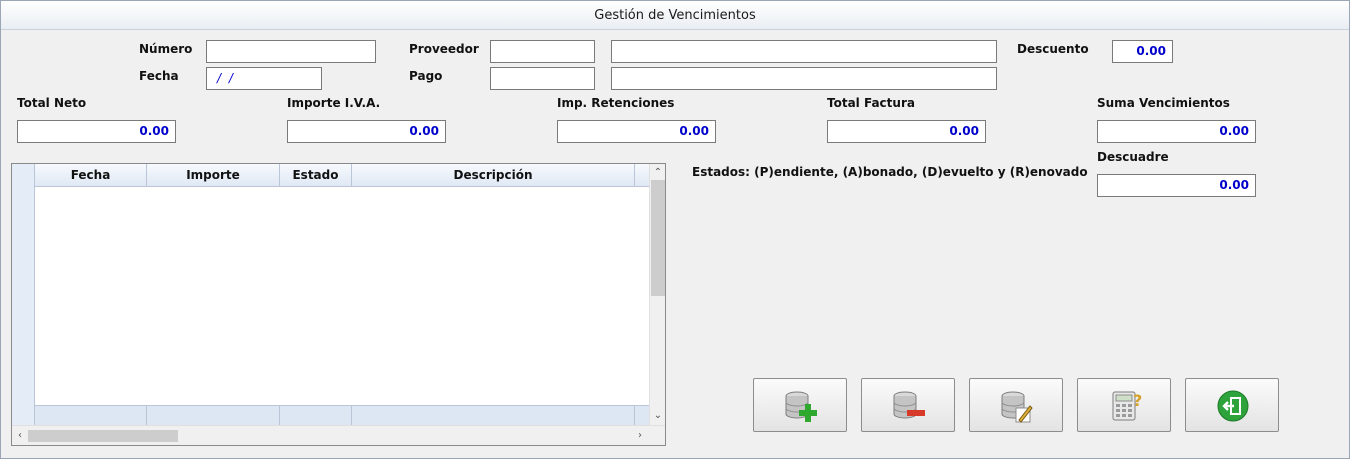 The width and height of the screenshot is (1350, 459). I want to click on descuadre-input: 0.00, so click(1176, 185).